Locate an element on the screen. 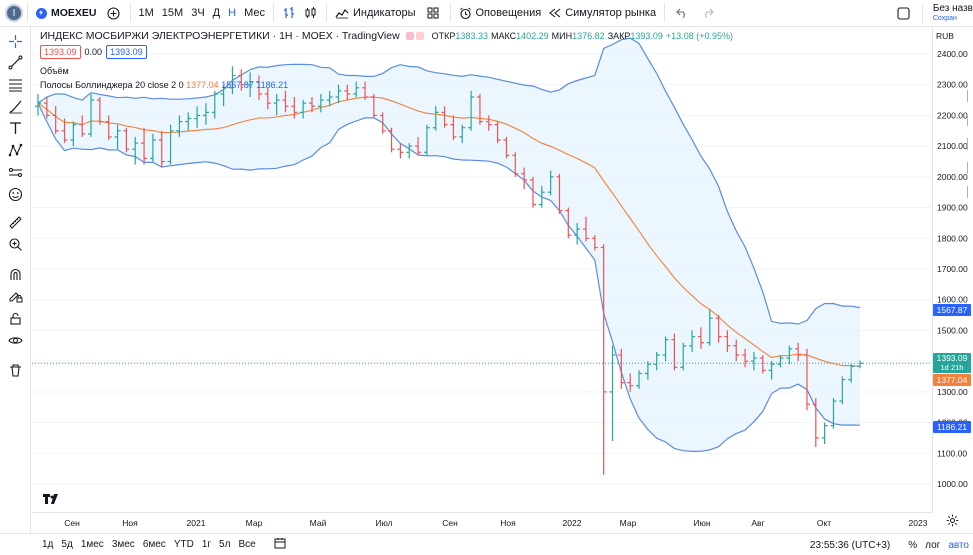 This screenshot has height=555, width=973. bottombar-right: 23:55:36 (UTC+3) % лог авто is located at coordinates (889, 544).